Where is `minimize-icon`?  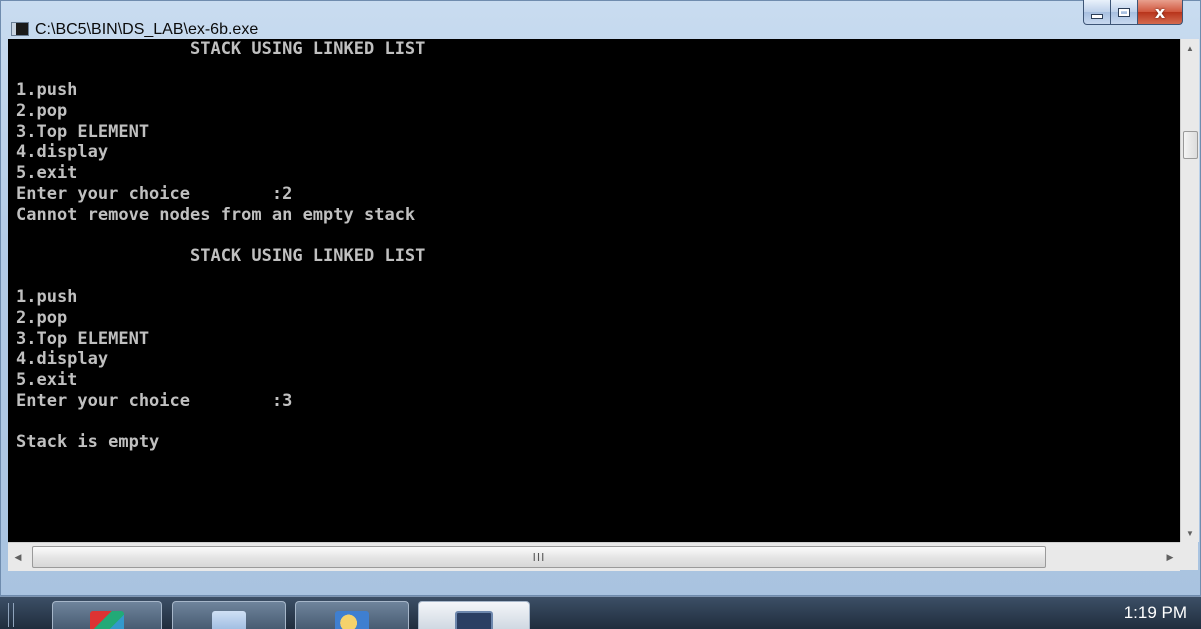
minimize-icon is located at coordinates (1097, 16).